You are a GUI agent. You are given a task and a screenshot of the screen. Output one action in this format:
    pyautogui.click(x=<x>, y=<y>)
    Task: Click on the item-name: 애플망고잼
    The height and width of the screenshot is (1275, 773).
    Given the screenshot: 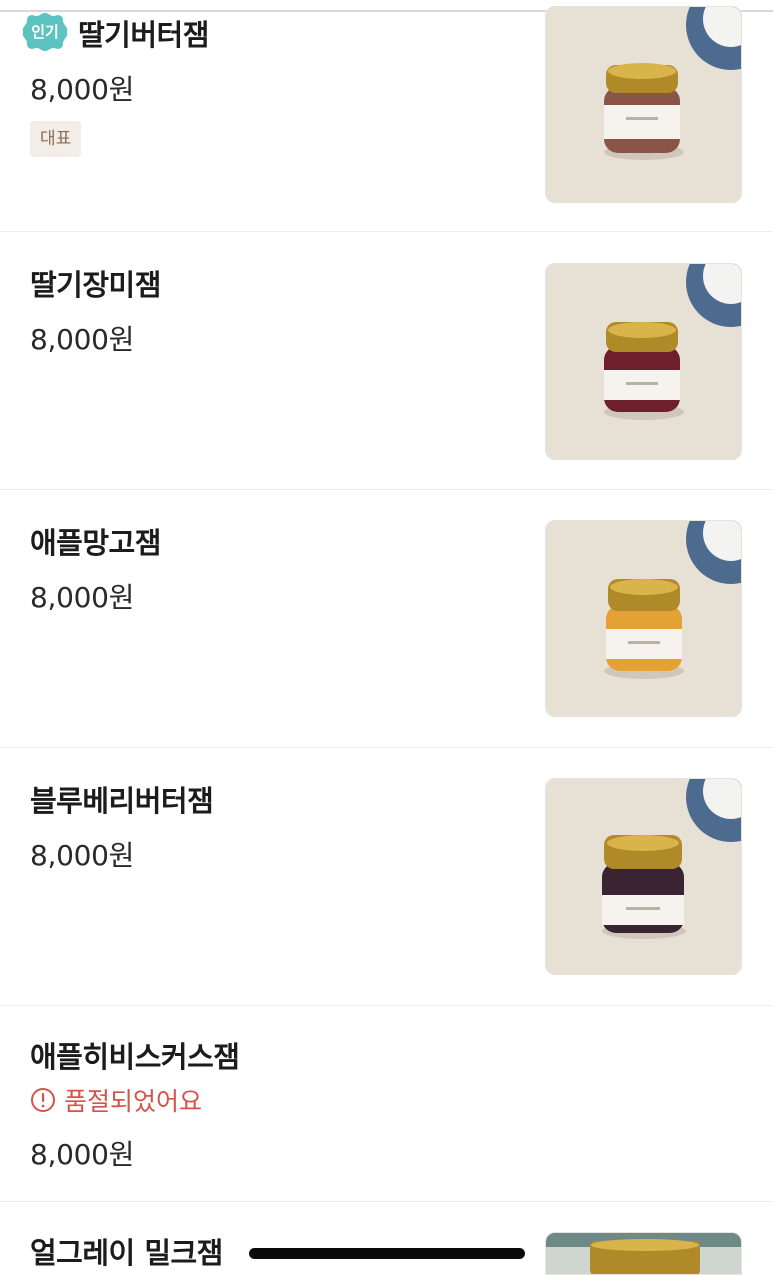 What is the action you would take?
    pyautogui.click(x=95, y=543)
    